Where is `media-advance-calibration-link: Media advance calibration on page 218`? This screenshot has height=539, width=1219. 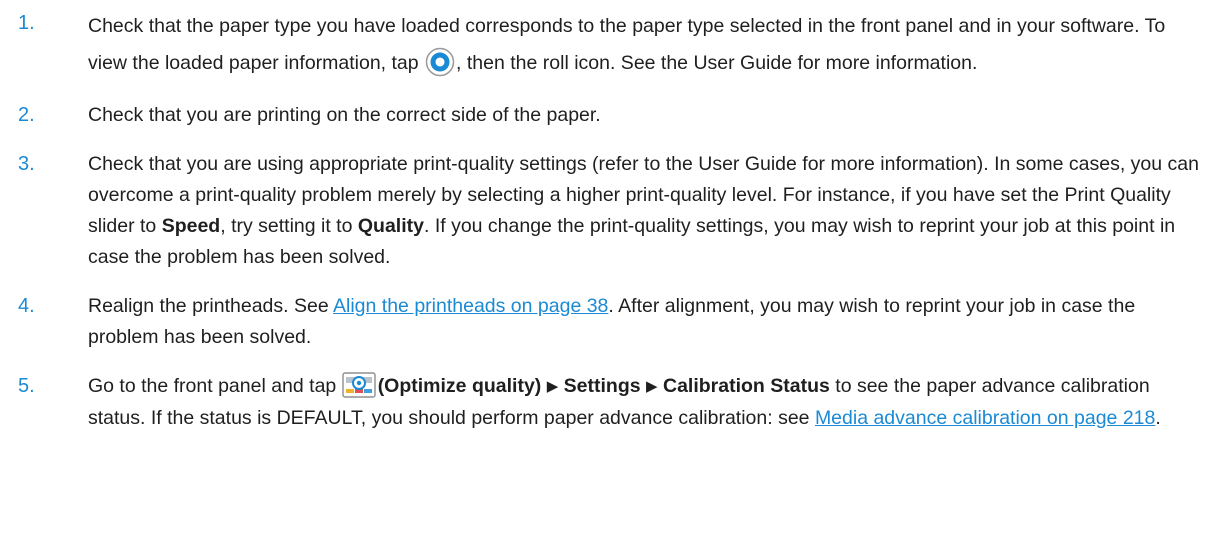
media-advance-calibration-link: Media advance calibration on page 218 is located at coordinates (985, 418).